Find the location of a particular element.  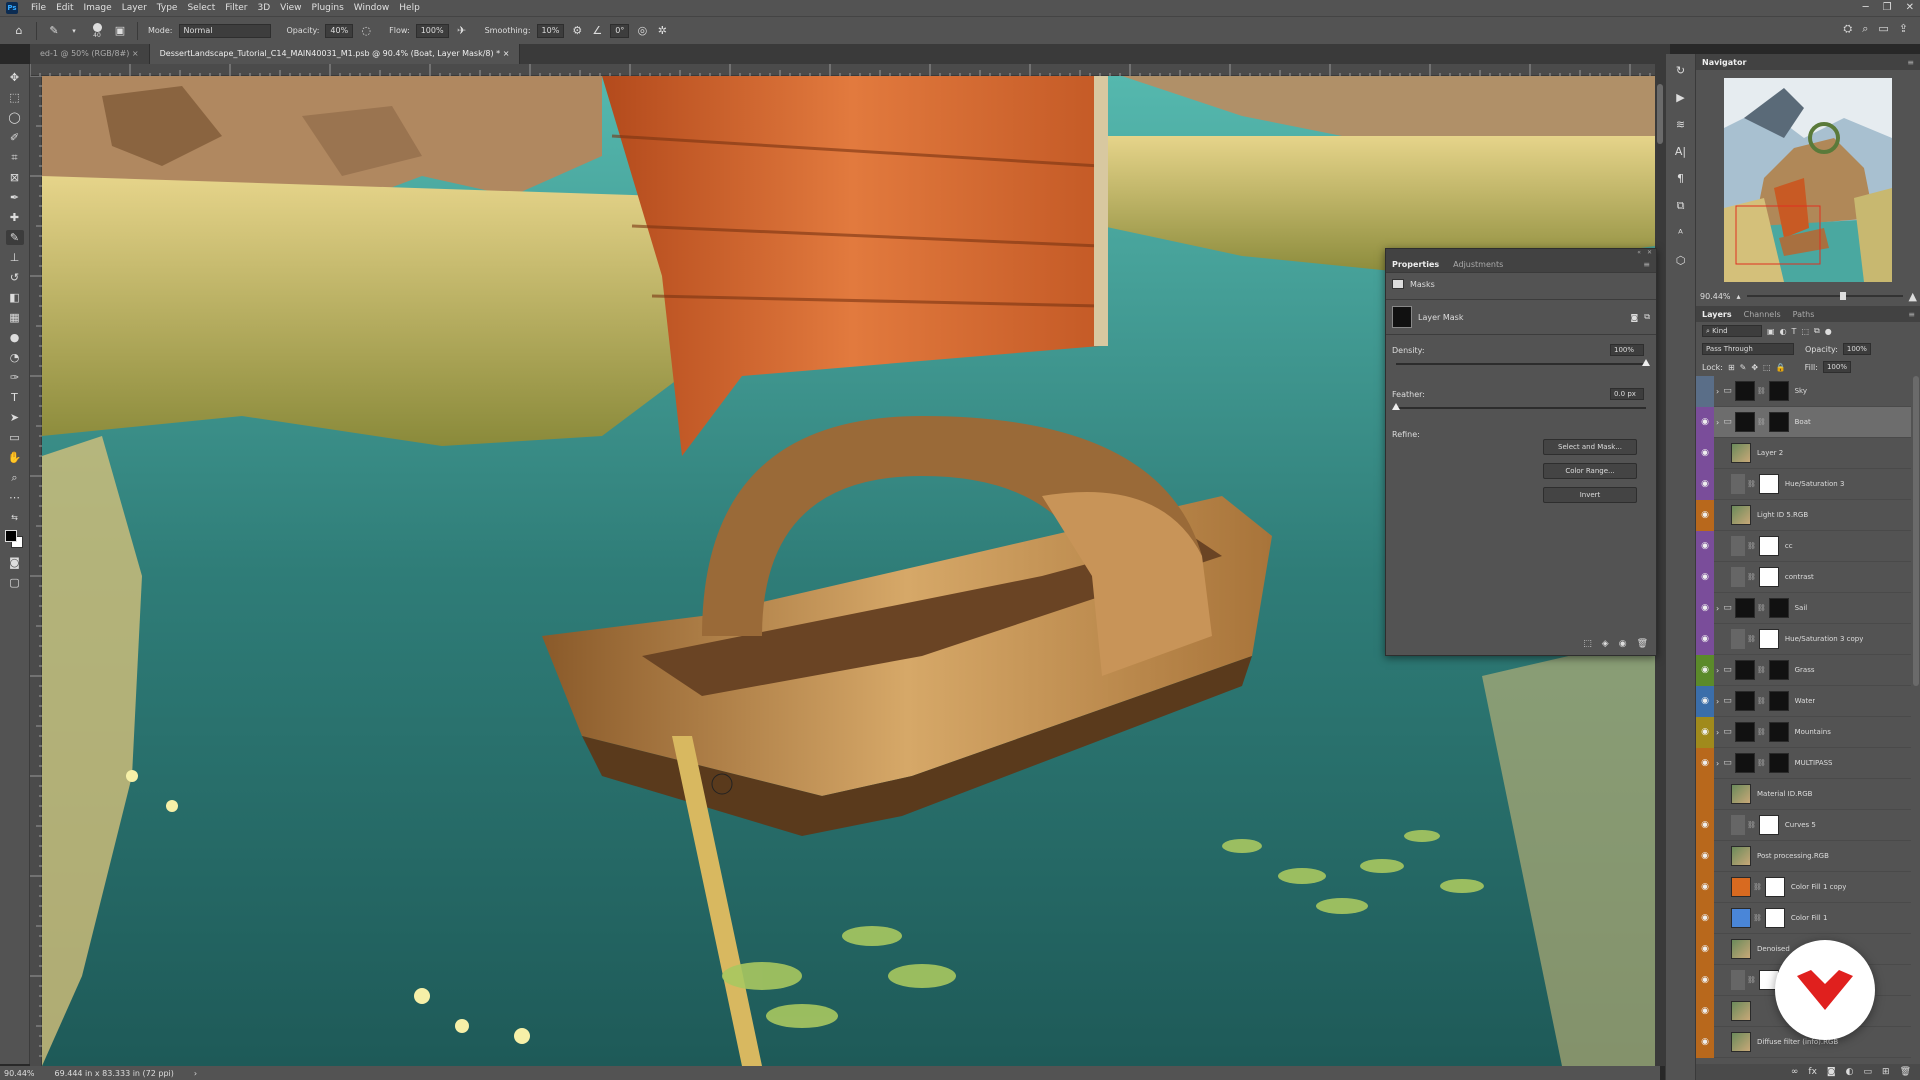

panel-menu-icon: ≡ is located at coordinates (1646, 264).